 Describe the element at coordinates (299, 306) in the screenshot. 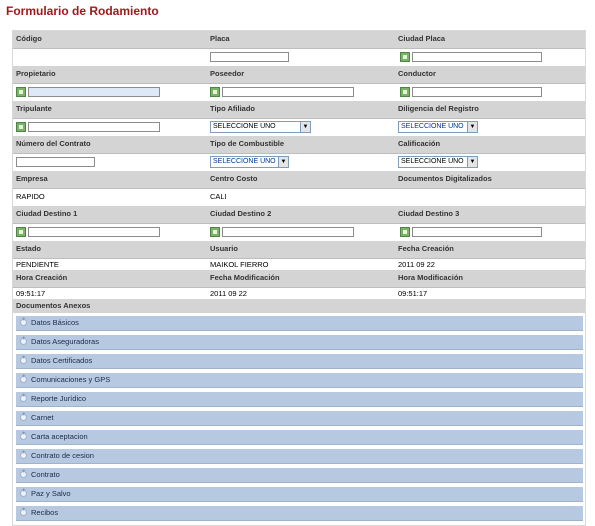

I see `documentos-anexos-header: Documentos Anexos` at that location.